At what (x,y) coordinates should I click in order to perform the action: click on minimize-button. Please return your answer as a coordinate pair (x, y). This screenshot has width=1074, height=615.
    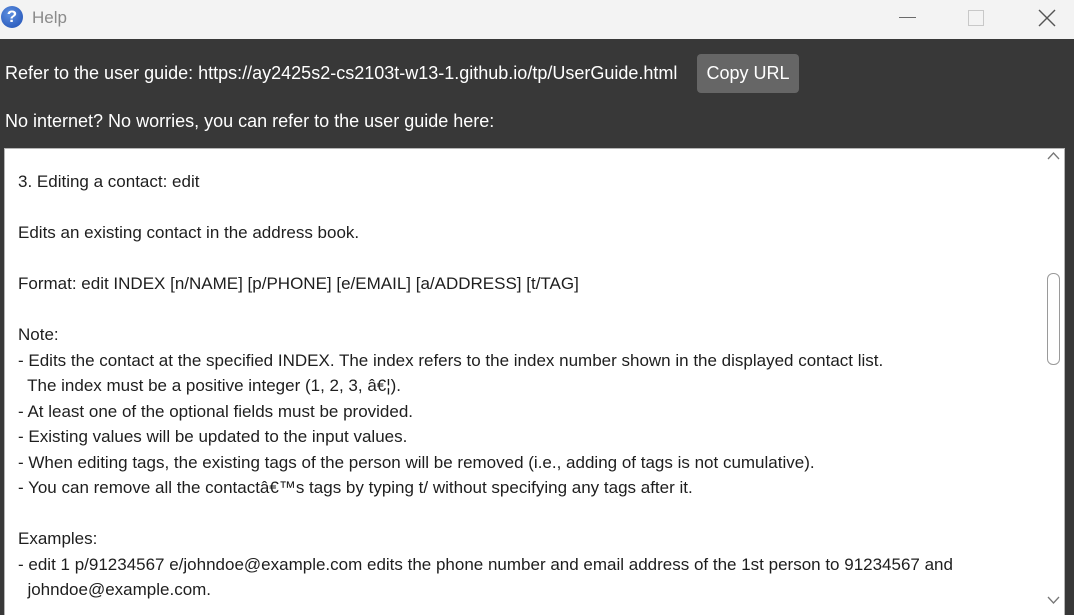
    Looking at the image, I should click on (907, 19).